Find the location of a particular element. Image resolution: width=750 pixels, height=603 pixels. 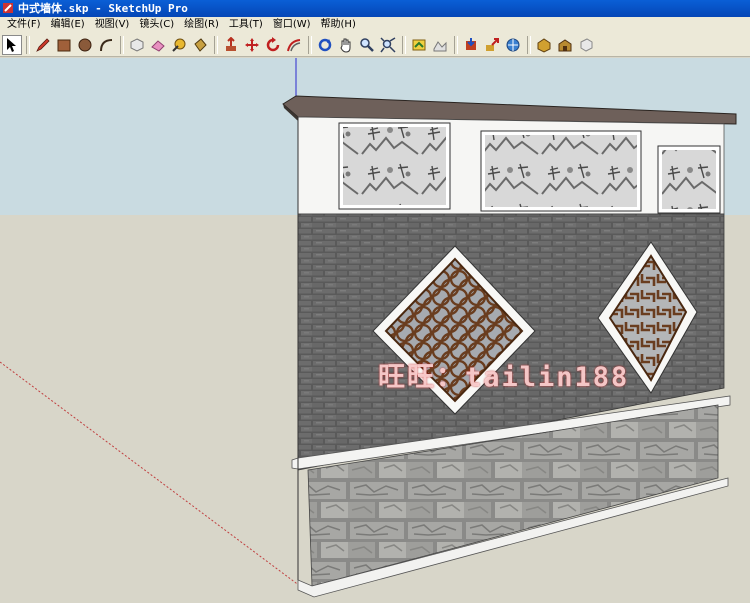

make-component-icon is located at coordinates (137, 44).